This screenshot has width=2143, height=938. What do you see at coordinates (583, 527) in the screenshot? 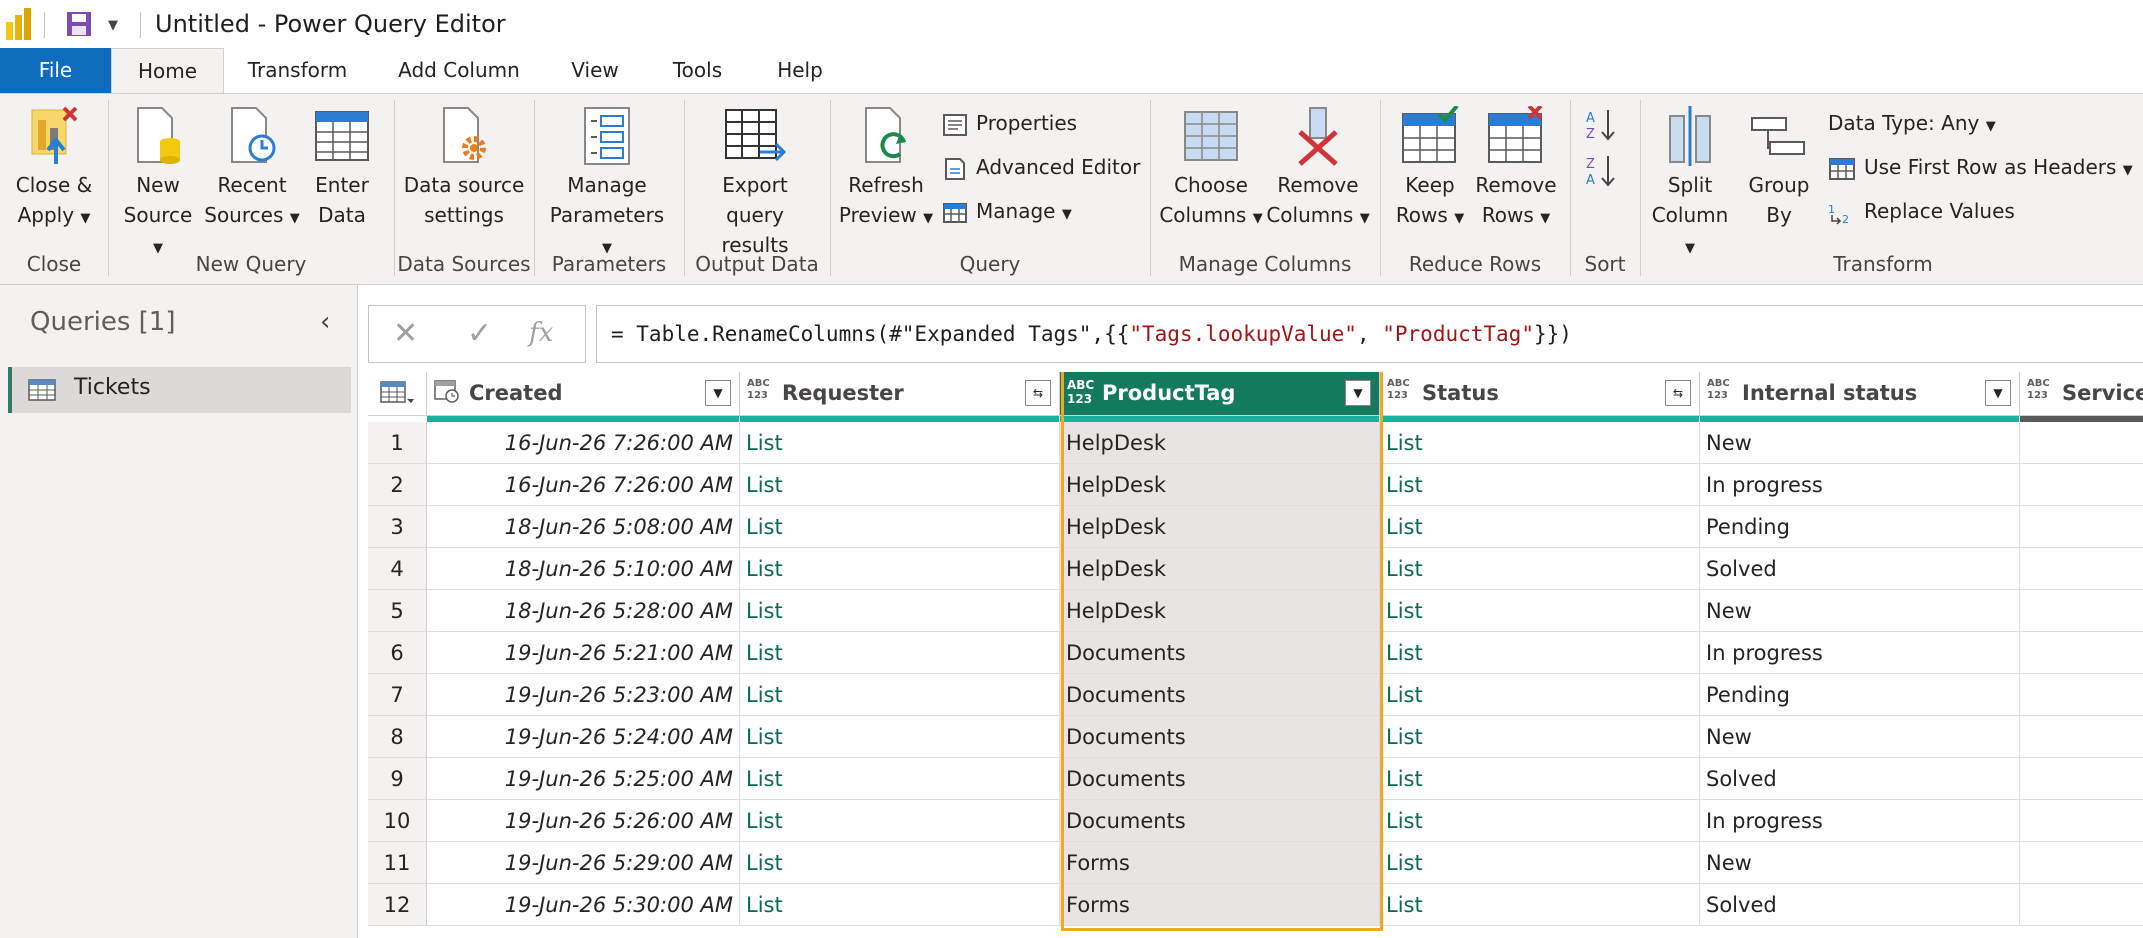
I see `table-cell: 18-Jun-26 5:08:00 AM` at bounding box center [583, 527].